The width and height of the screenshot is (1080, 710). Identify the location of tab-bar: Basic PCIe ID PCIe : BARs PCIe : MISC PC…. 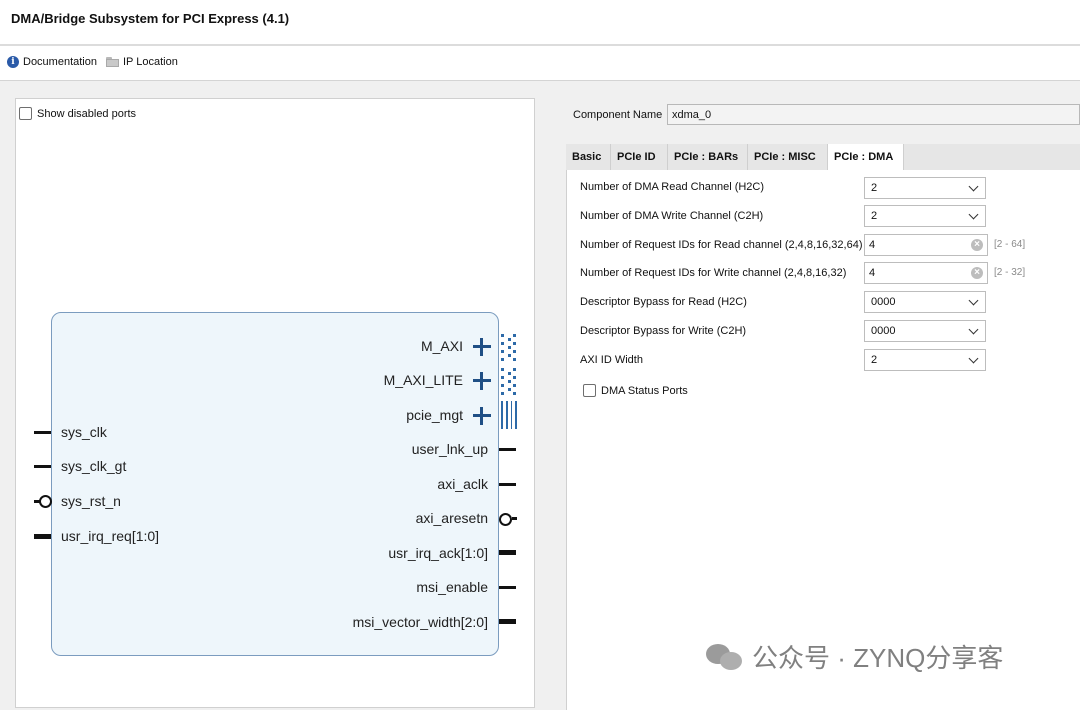
(823, 157).